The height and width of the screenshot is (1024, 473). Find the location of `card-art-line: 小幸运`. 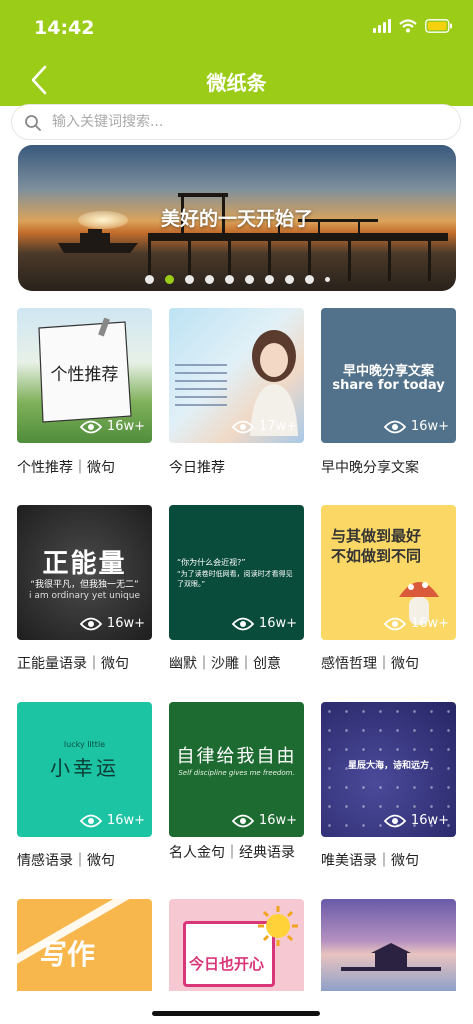

card-art-line: 小幸运 is located at coordinates (84, 768).